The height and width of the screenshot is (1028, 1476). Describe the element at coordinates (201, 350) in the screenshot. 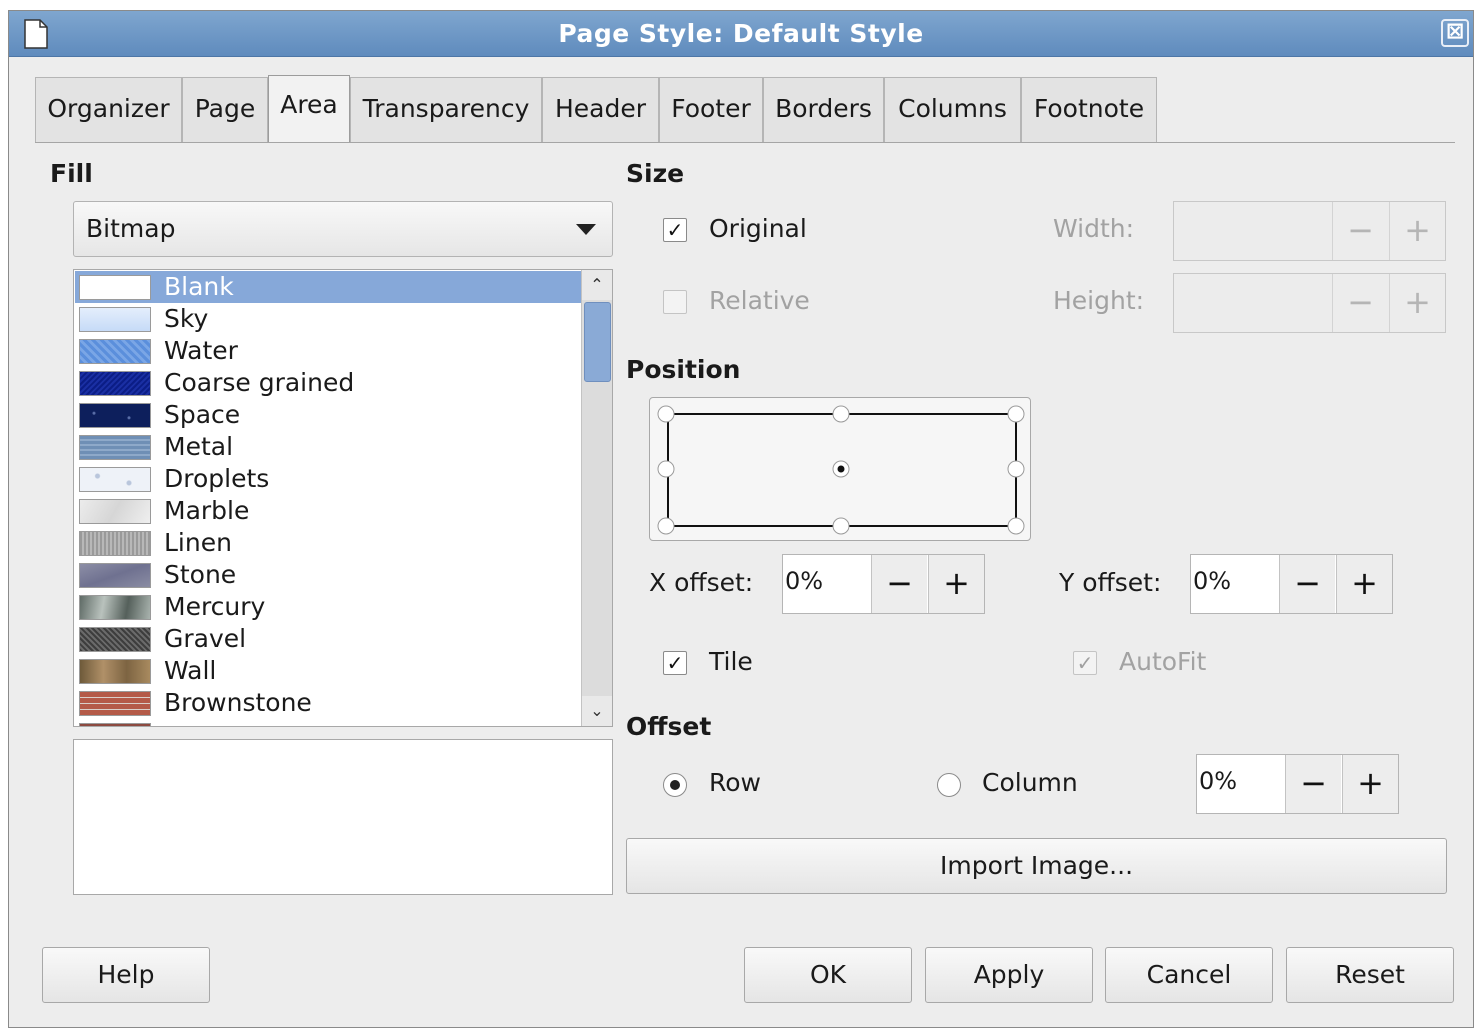

I see `list-item-label: Water` at that location.